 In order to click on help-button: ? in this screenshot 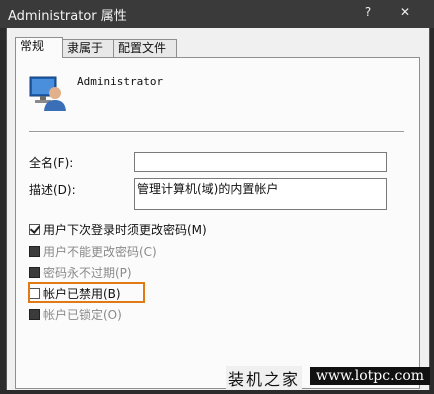, I will do `click(368, 12)`.